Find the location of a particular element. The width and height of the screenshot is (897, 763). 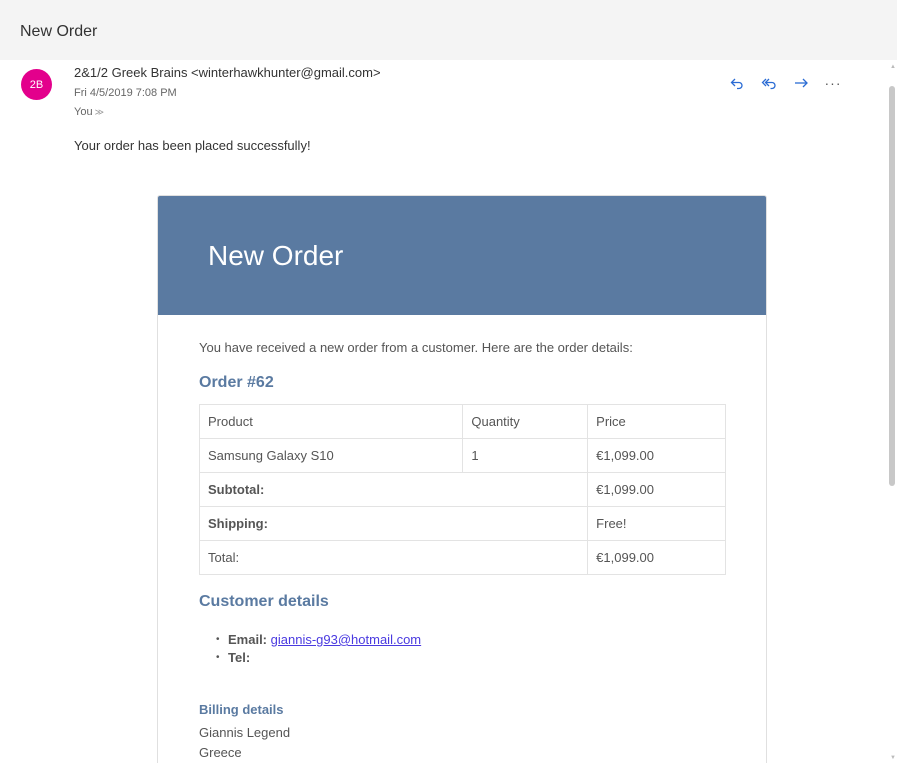

email-header-title: New Order is located at coordinates (276, 255).